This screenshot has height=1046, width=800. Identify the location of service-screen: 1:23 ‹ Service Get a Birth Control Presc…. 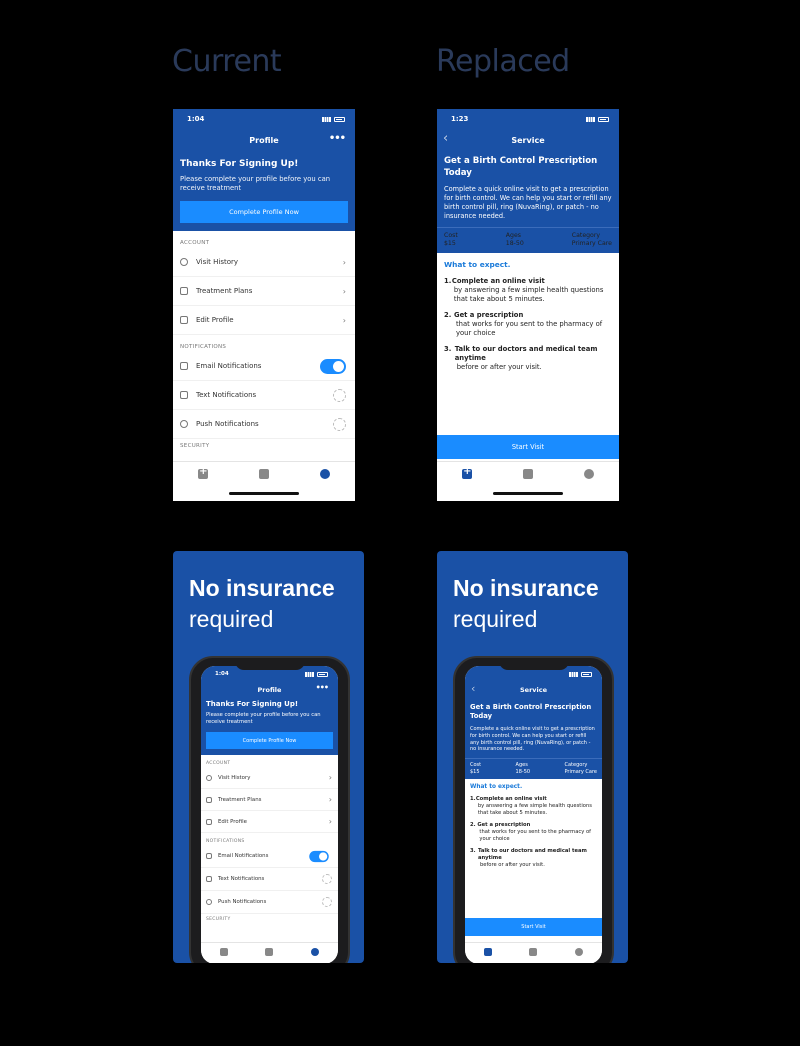
(528, 305).